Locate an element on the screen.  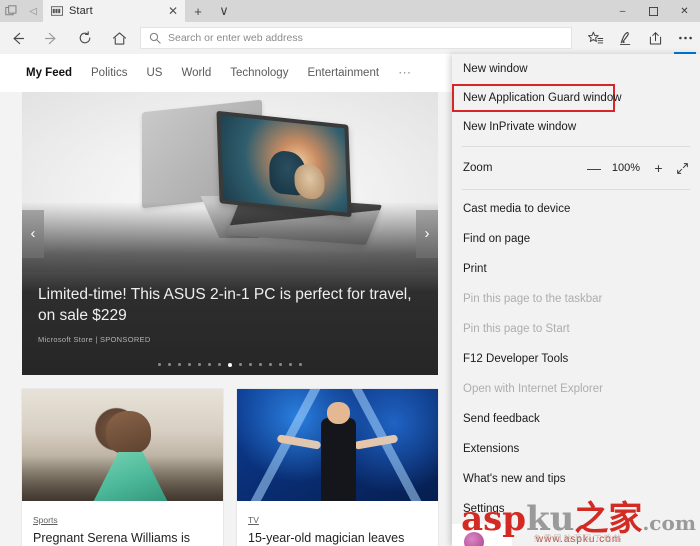
minimize-button: – is located at coordinates (622, 11).